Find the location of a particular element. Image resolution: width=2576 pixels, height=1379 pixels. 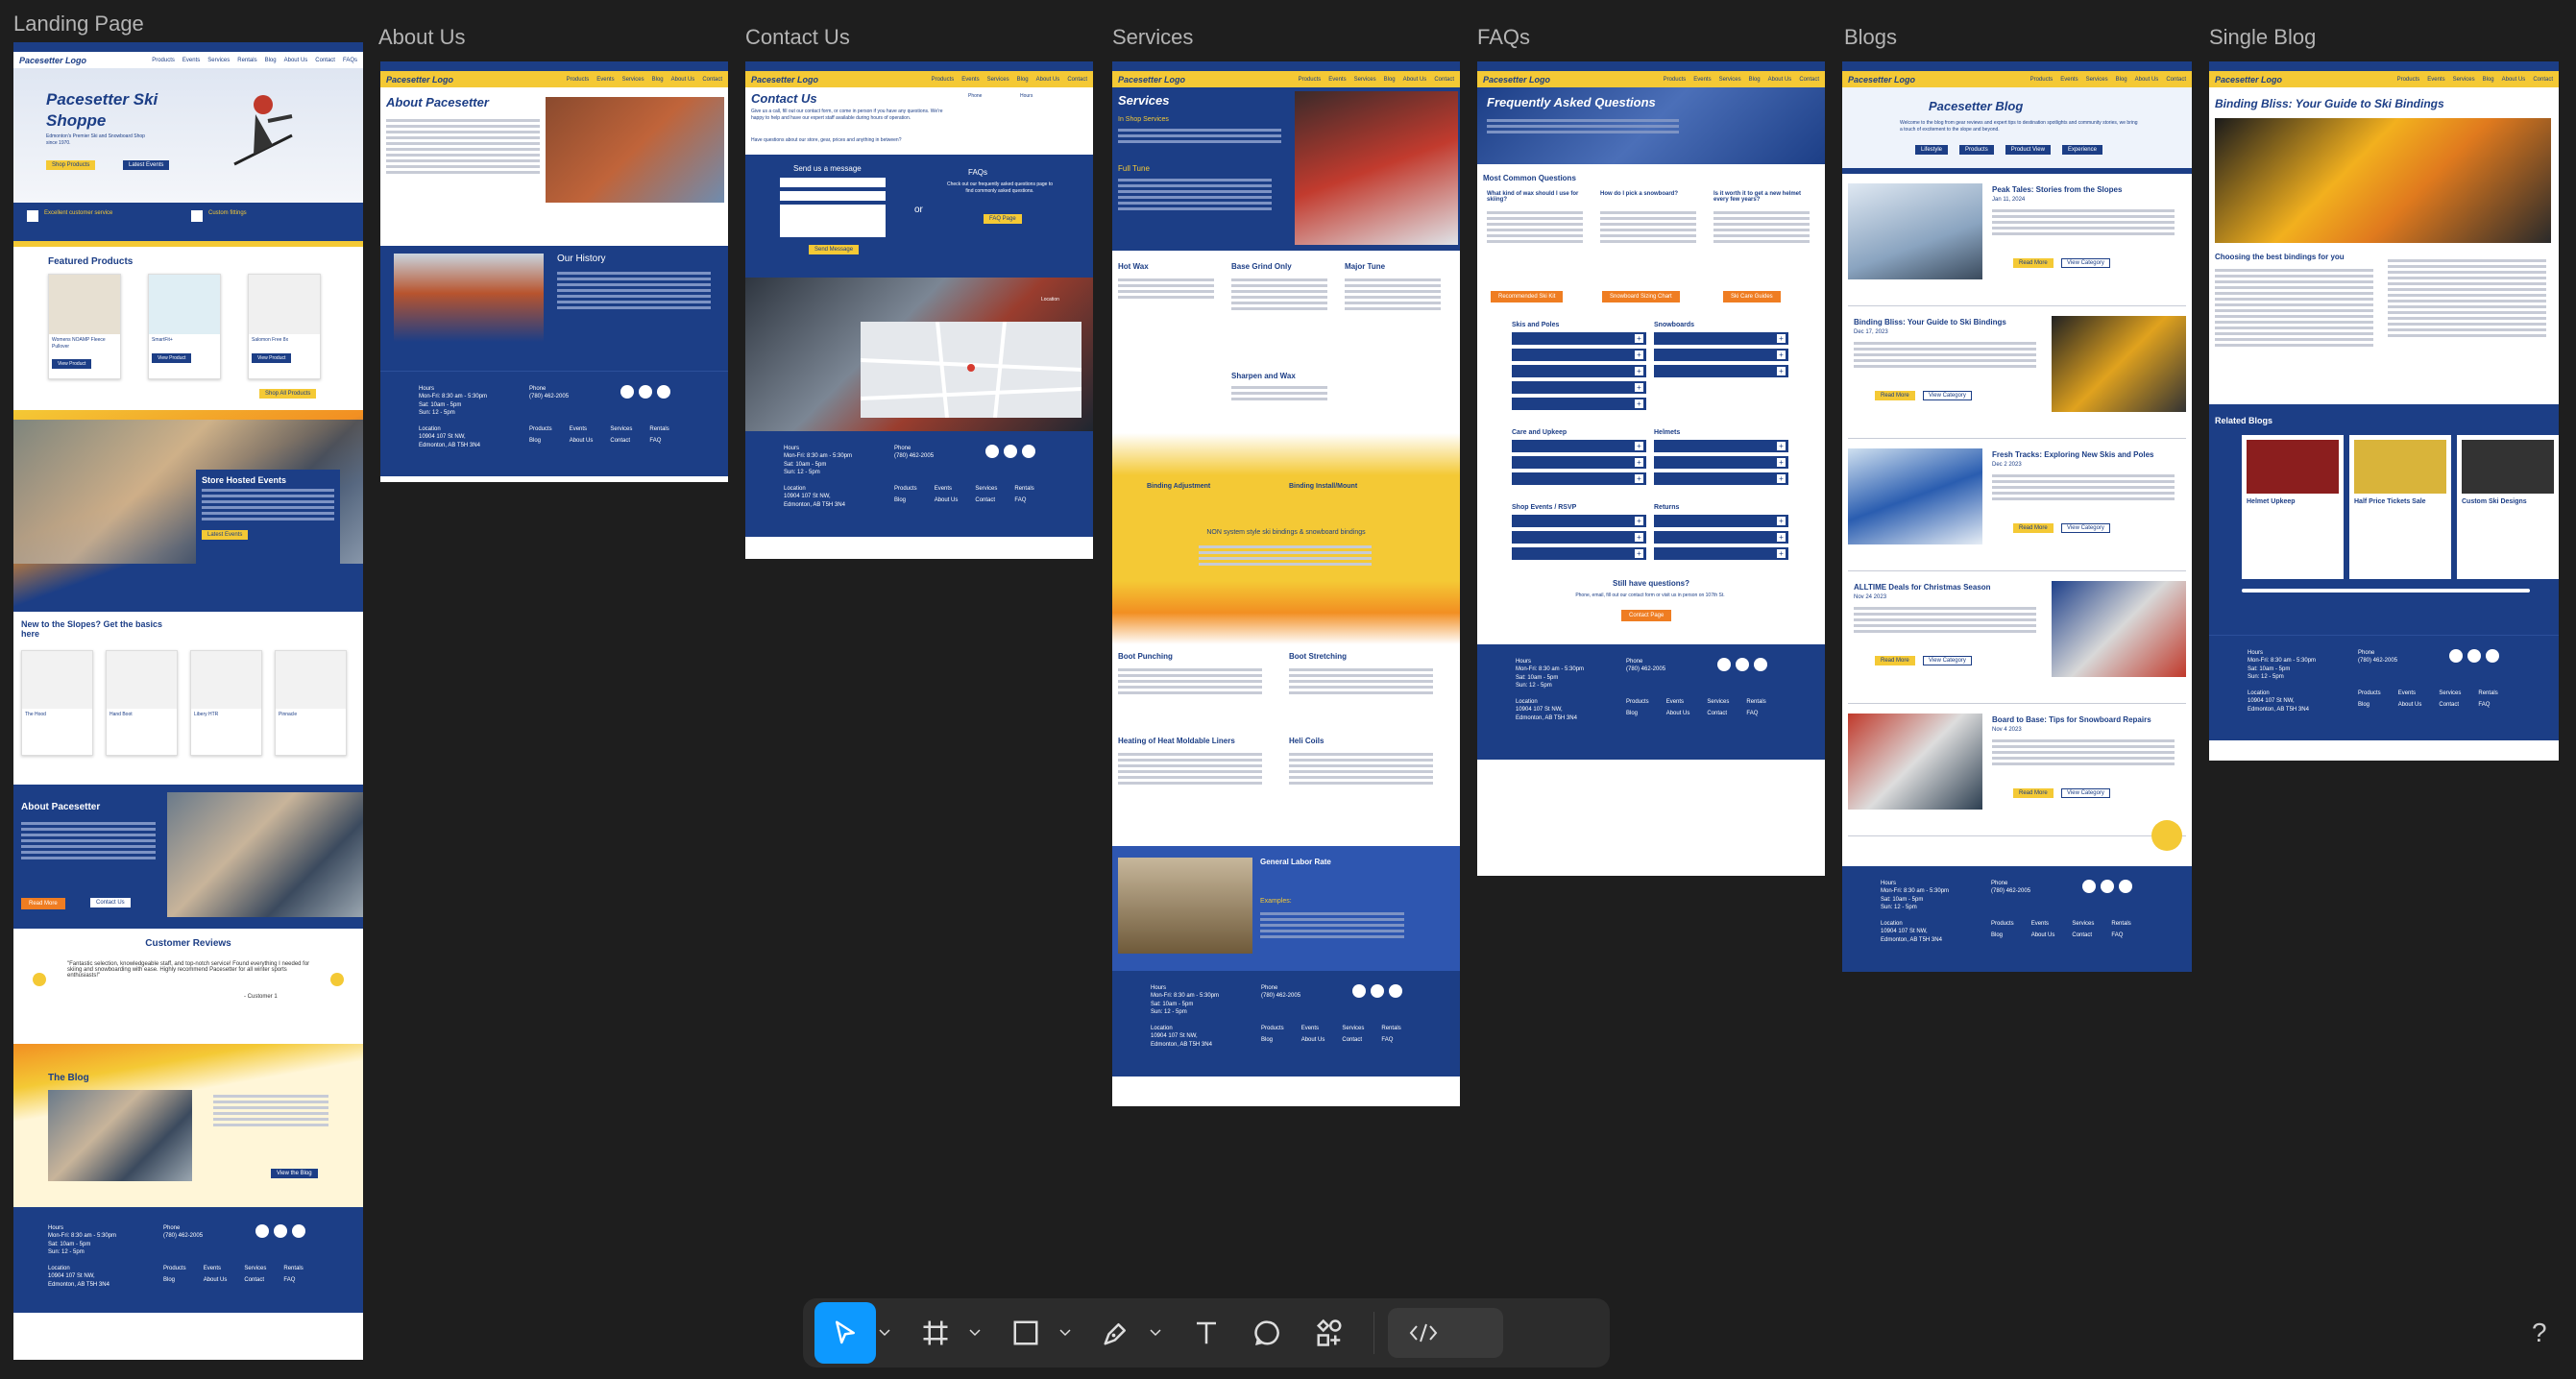

related-card: Helmet Upkeep is located at coordinates (2293, 507).